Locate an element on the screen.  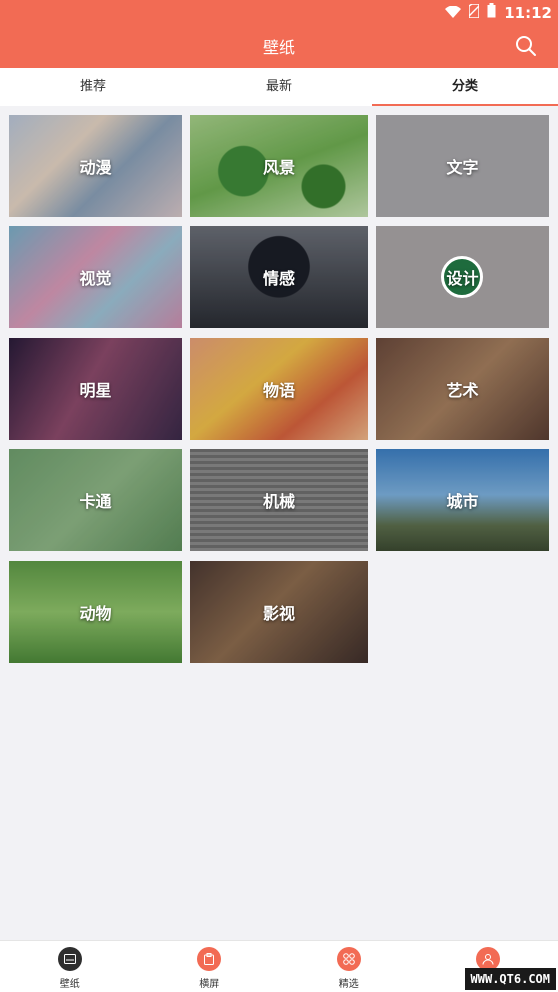
grid-dots-icon is located at coordinates (348, 959).